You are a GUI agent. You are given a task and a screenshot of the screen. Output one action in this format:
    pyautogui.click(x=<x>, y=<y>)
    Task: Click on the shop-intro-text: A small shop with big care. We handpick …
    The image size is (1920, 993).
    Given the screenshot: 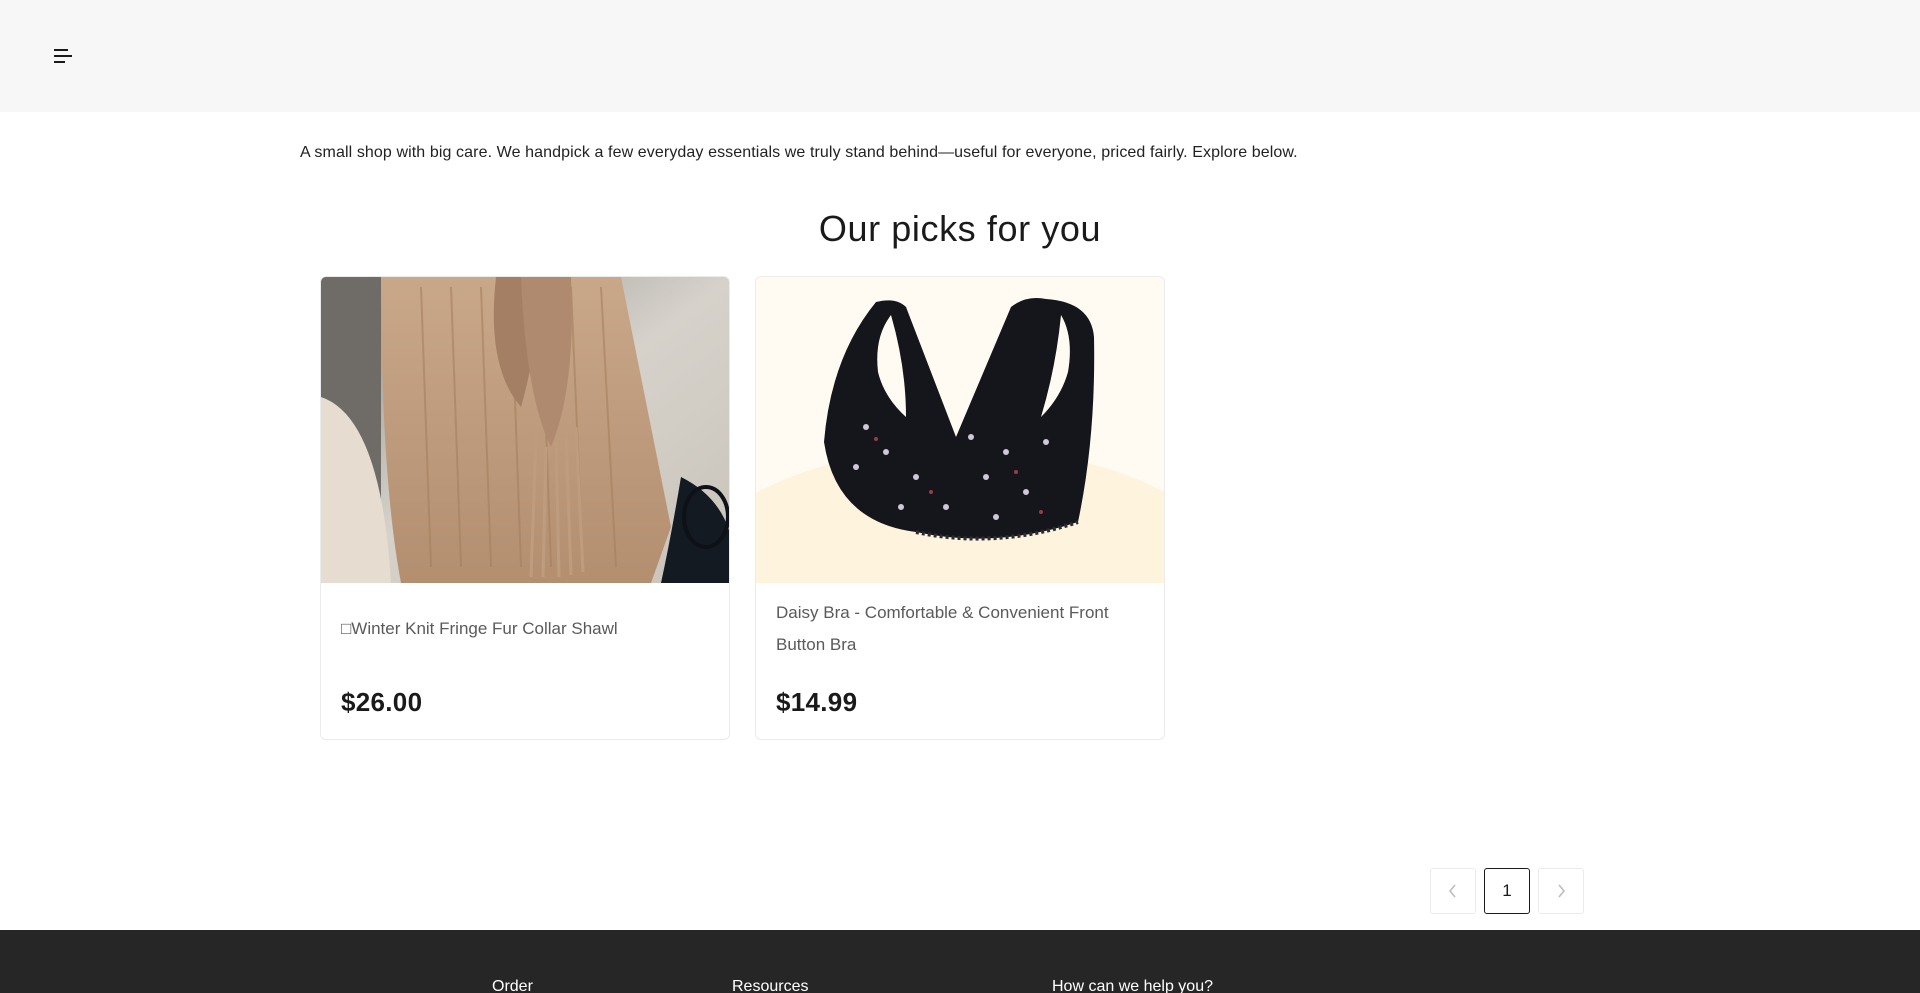 What is the action you would take?
    pyautogui.click(x=799, y=152)
    